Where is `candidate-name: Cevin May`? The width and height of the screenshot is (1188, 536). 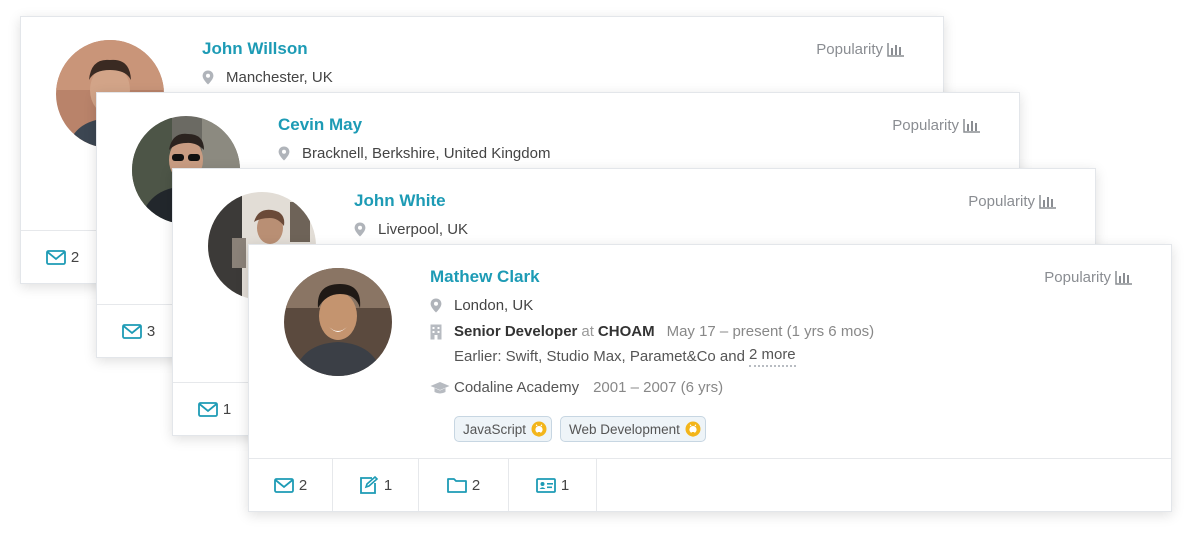
candidate-name: Cevin May is located at coordinates (320, 125).